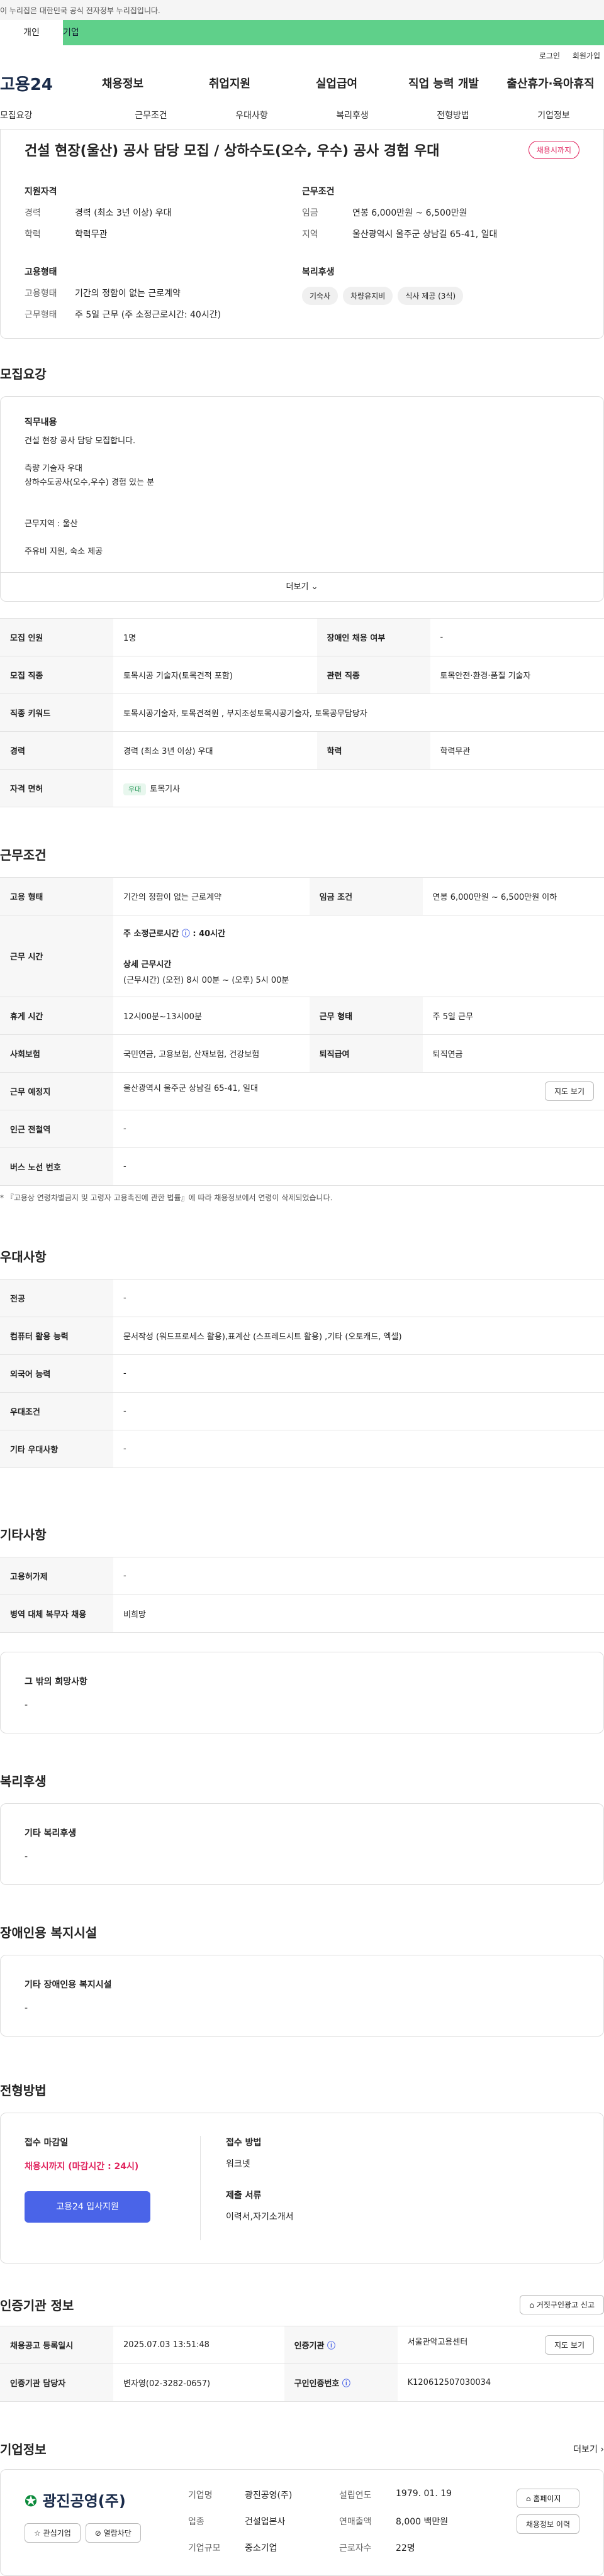 Image resolution: width=604 pixels, height=2576 pixels. What do you see at coordinates (443, 2549) in the screenshot?
I see `info-value: 22명` at bounding box center [443, 2549].